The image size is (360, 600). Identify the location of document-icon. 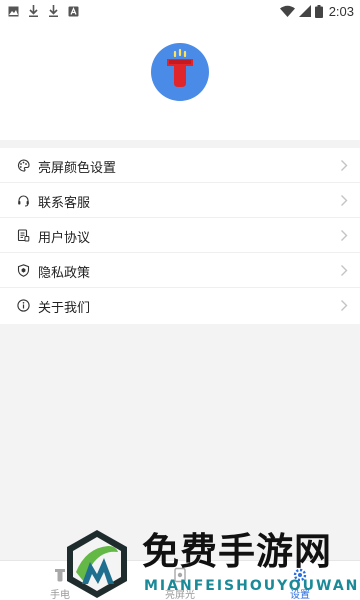
(23, 235).